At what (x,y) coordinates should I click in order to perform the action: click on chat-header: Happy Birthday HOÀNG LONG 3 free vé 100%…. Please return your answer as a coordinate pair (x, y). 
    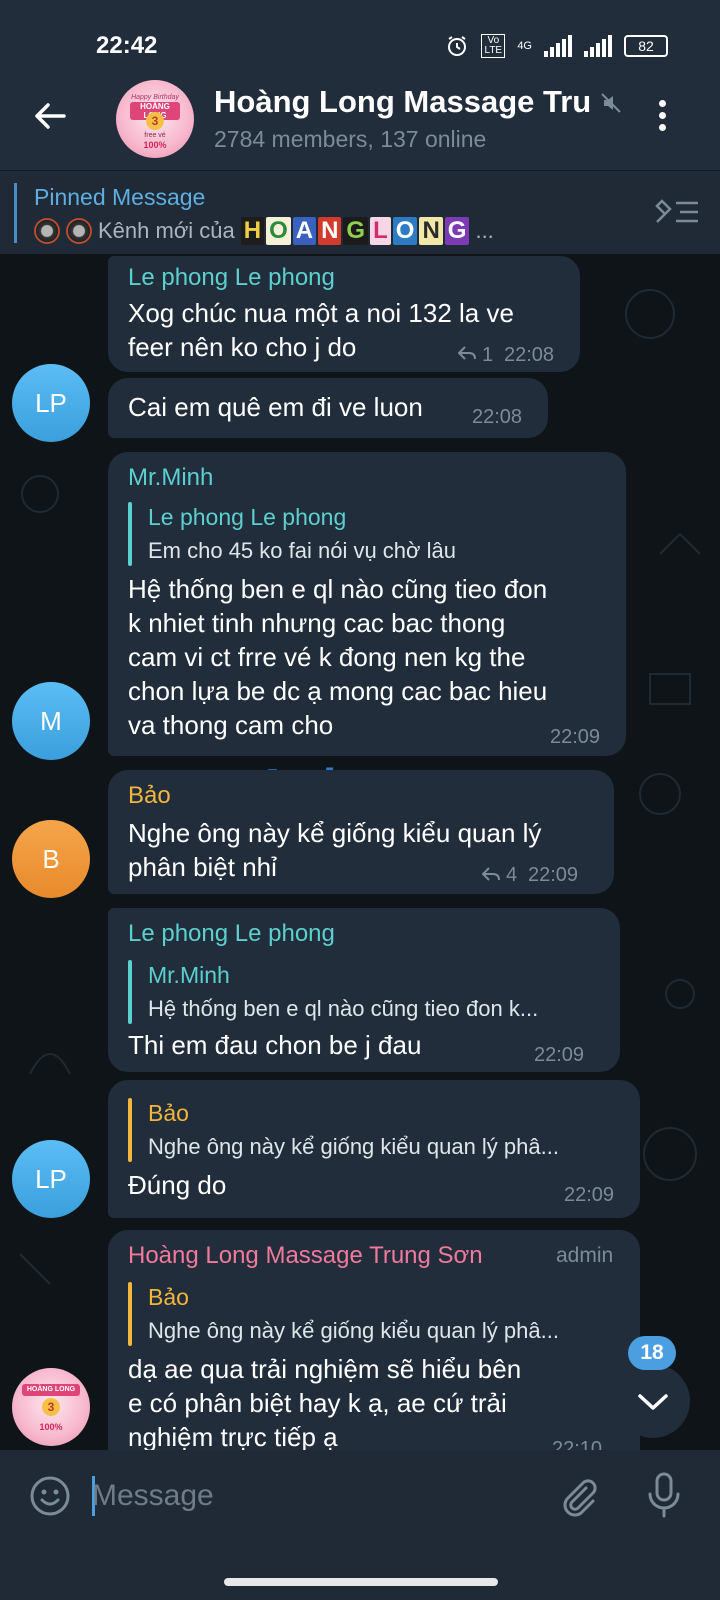
    Looking at the image, I should click on (360, 120).